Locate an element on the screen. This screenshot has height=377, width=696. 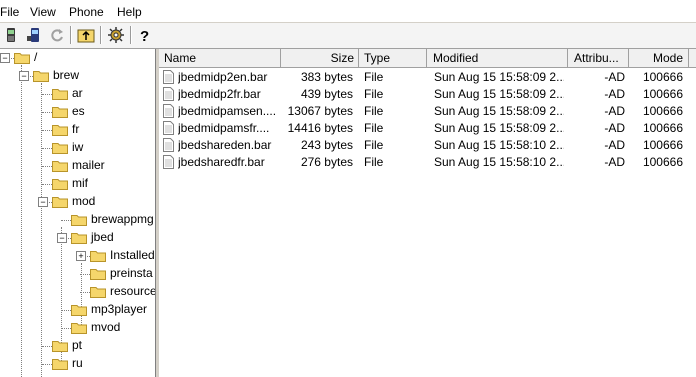
refresh-icon is located at coordinates (57, 35).